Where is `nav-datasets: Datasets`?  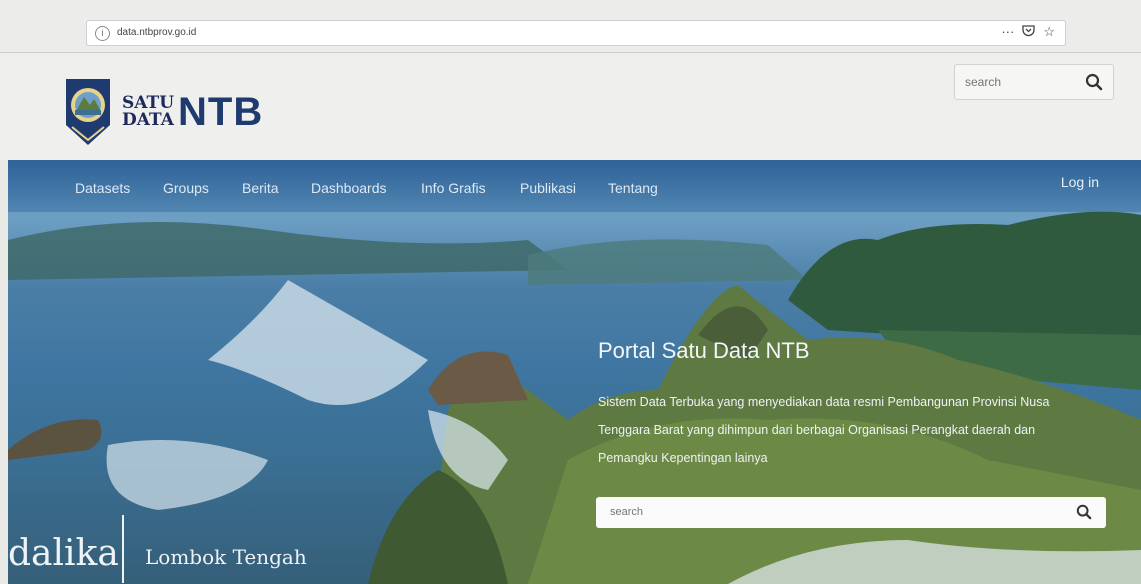
nav-datasets: Datasets is located at coordinates (102, 188).